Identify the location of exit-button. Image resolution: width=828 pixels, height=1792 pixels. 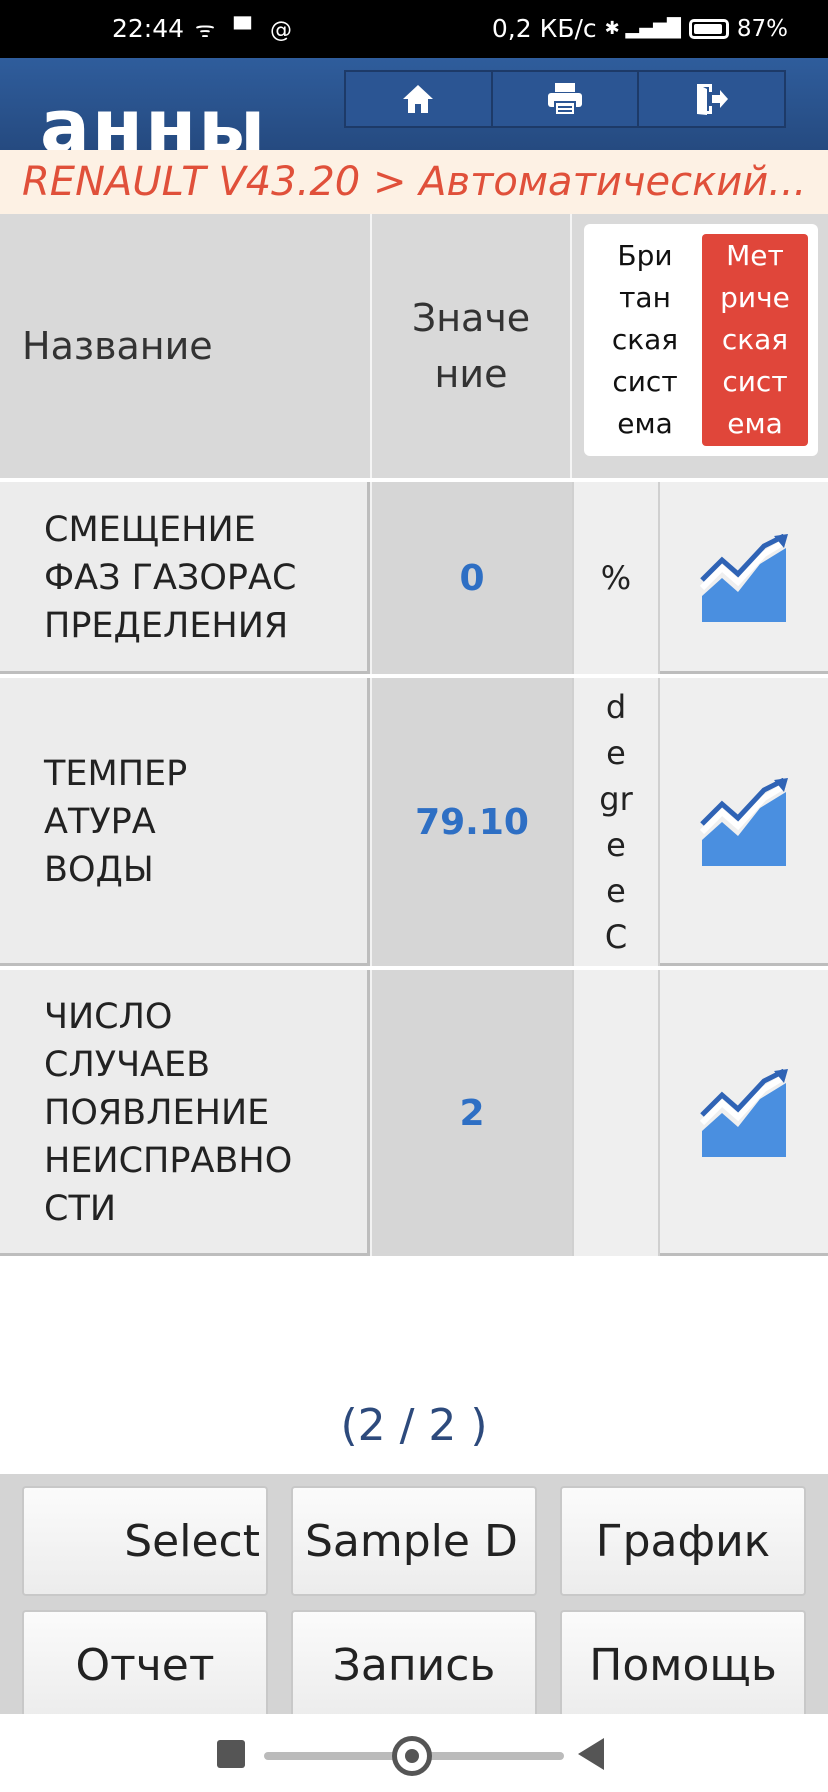
(711, 99).